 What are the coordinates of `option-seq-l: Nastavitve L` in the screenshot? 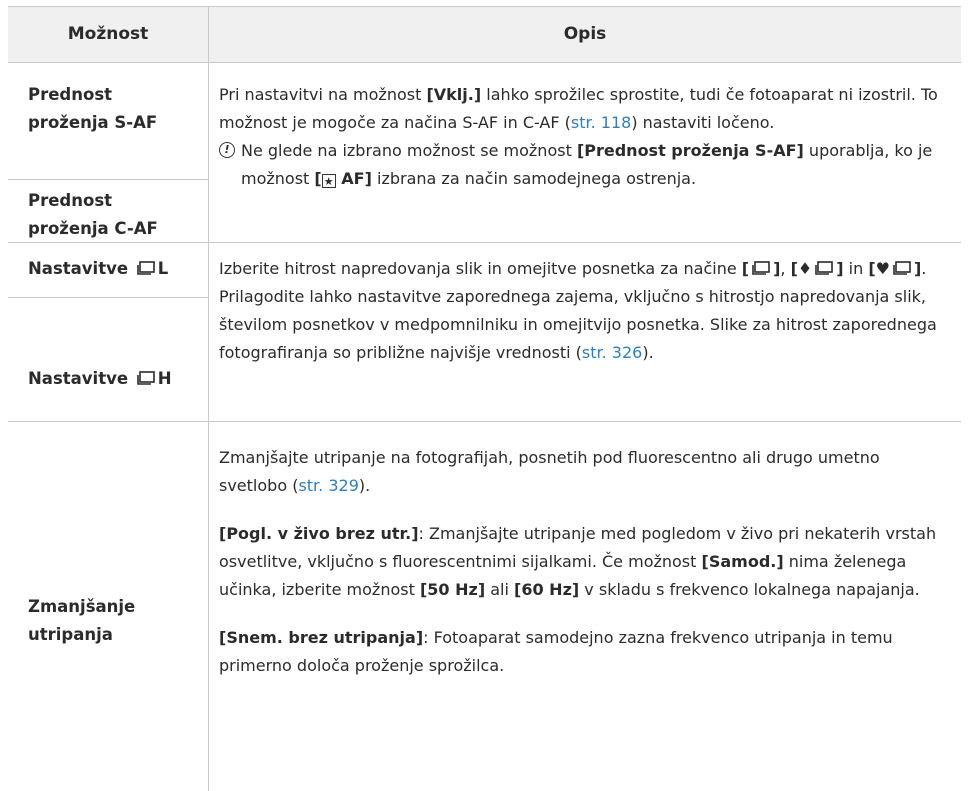 It's located at (98, 268).